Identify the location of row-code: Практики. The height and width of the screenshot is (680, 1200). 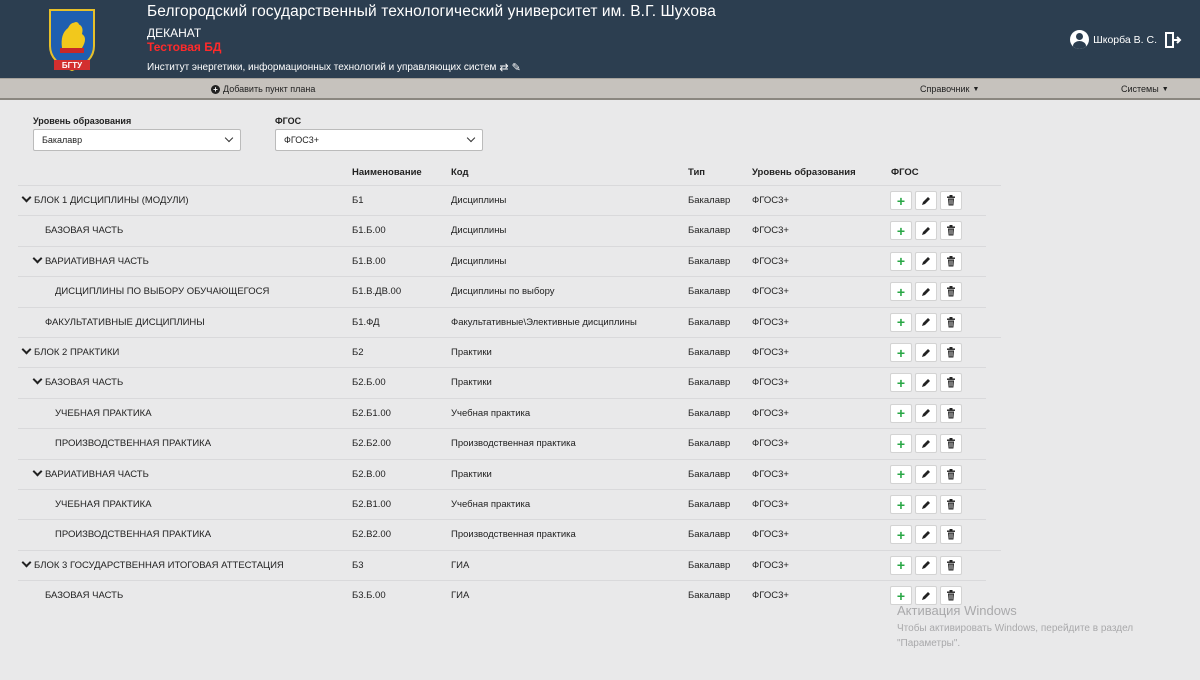
(471, 352).